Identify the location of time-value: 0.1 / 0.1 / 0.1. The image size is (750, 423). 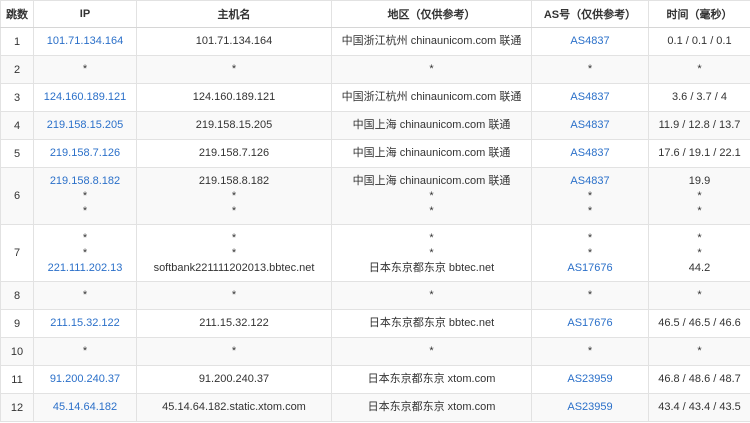
(699, 41).